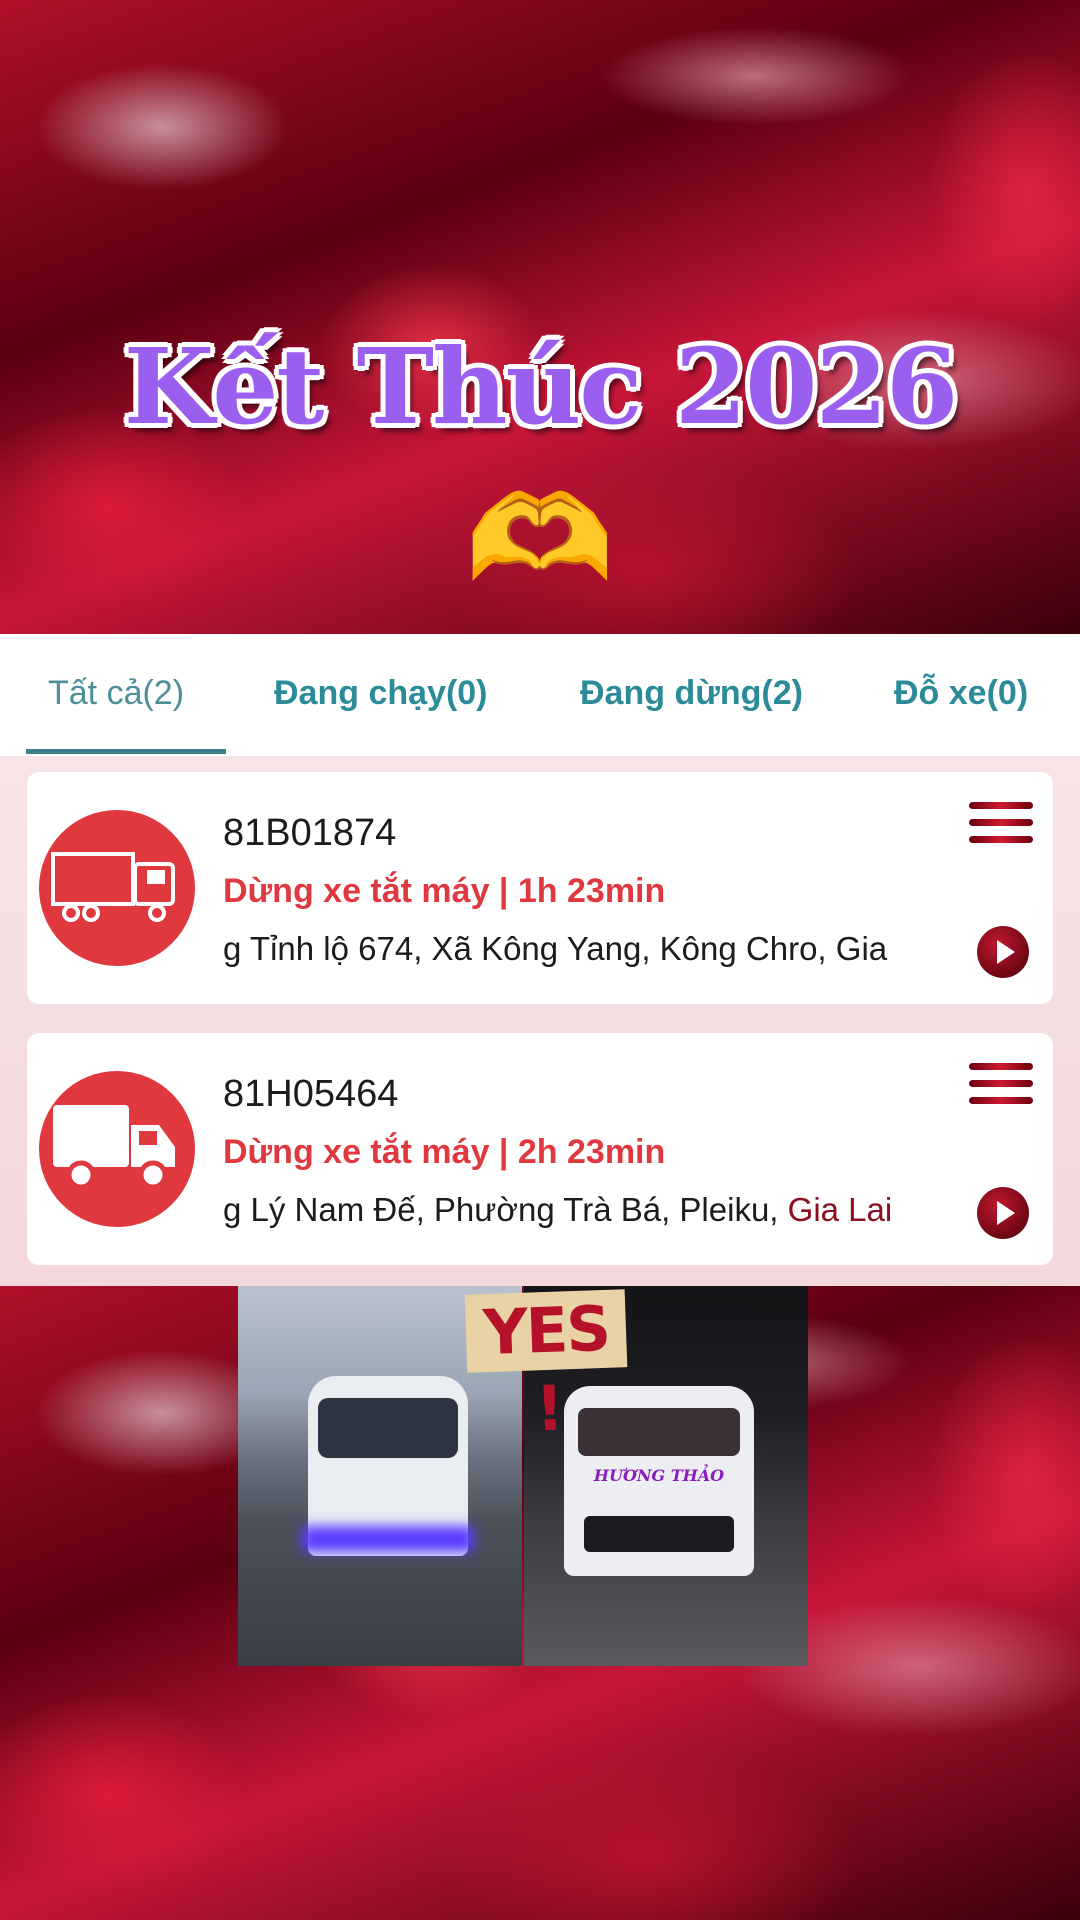 This screenshot has height=1920, width=1080. Describe the element at coordinates (505, 1209) in the screenshot. I see `address-main: g Lý Nam Đế, Phường Trà Bá, Pleiku,` at that location.